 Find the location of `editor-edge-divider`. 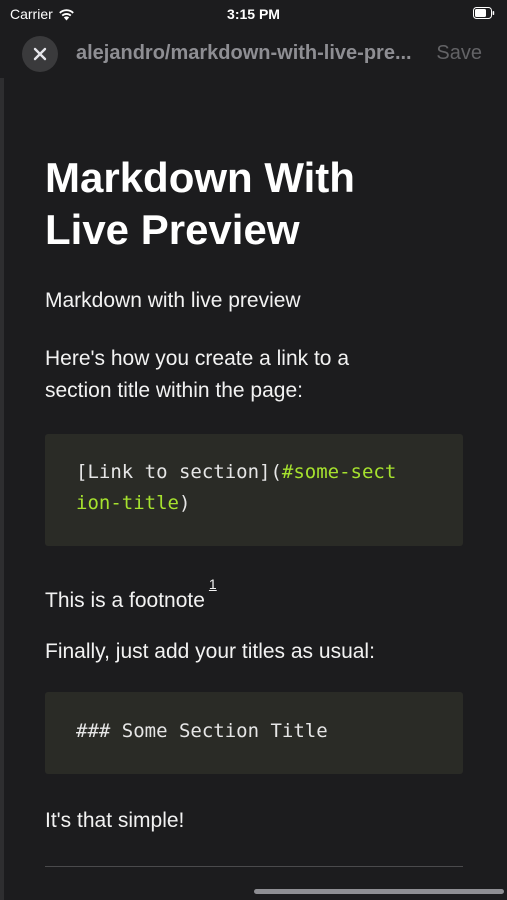

editor-edge-divider is located at coordinates (2, 489).